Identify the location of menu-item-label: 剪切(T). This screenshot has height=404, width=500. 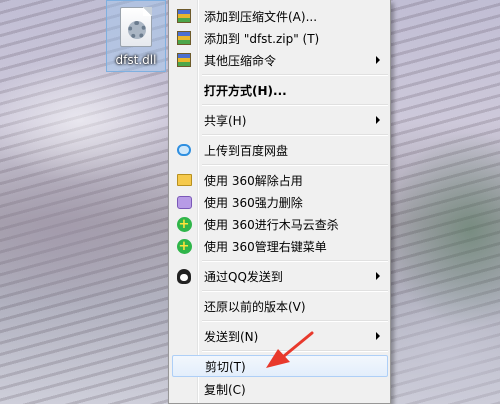
(225, 366).